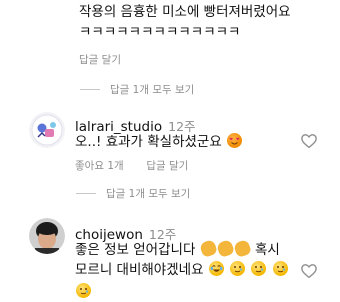  I want to click on likes-count: 좋아요 1개, so click(99, 166).